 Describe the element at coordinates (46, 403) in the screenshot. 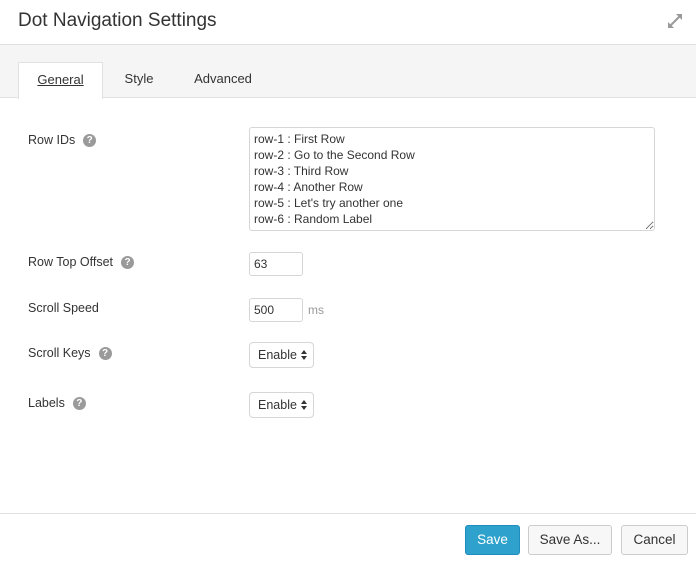

I see `labels-label-text: Labels` at that location.